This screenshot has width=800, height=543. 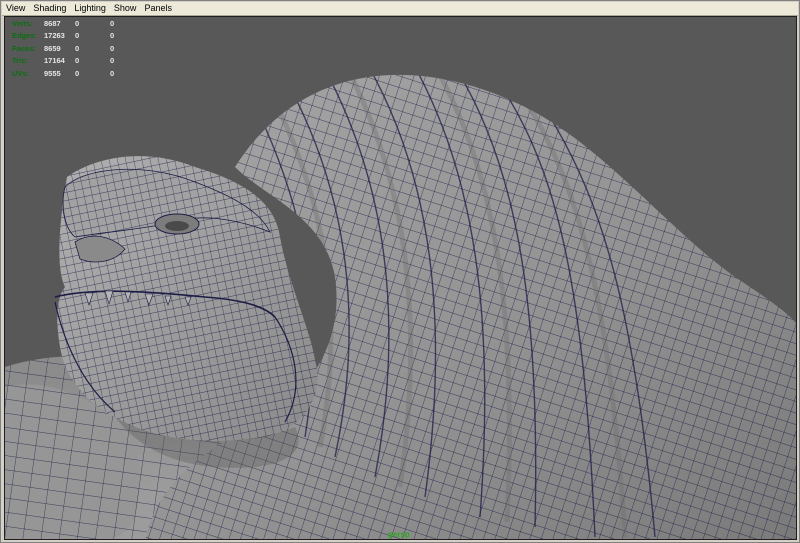 I want to click on menu-panels: Panels, so click(x=158, y=8).